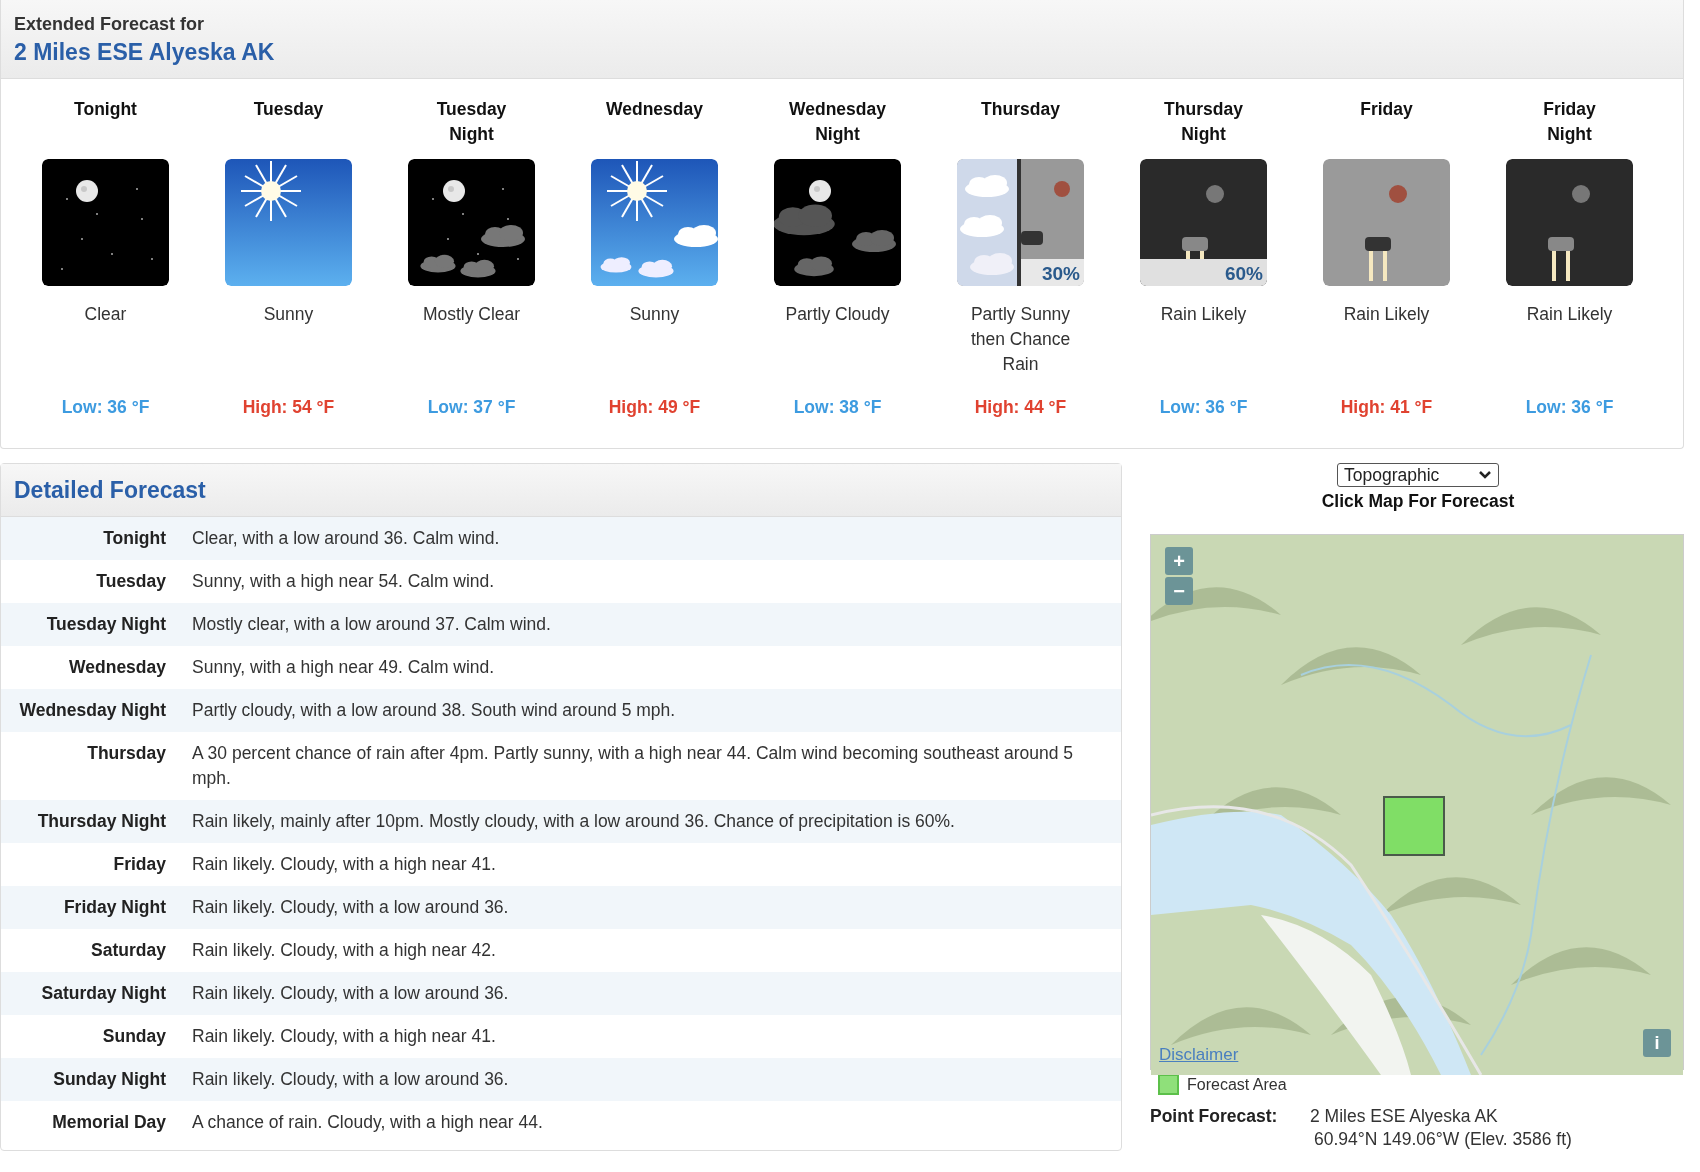 The height and width of the screenshot is (1172, 1700). Describe the element at coordinates (1060, 274) in the screenshot. I see `precipitation-chance: 30%` at that location.